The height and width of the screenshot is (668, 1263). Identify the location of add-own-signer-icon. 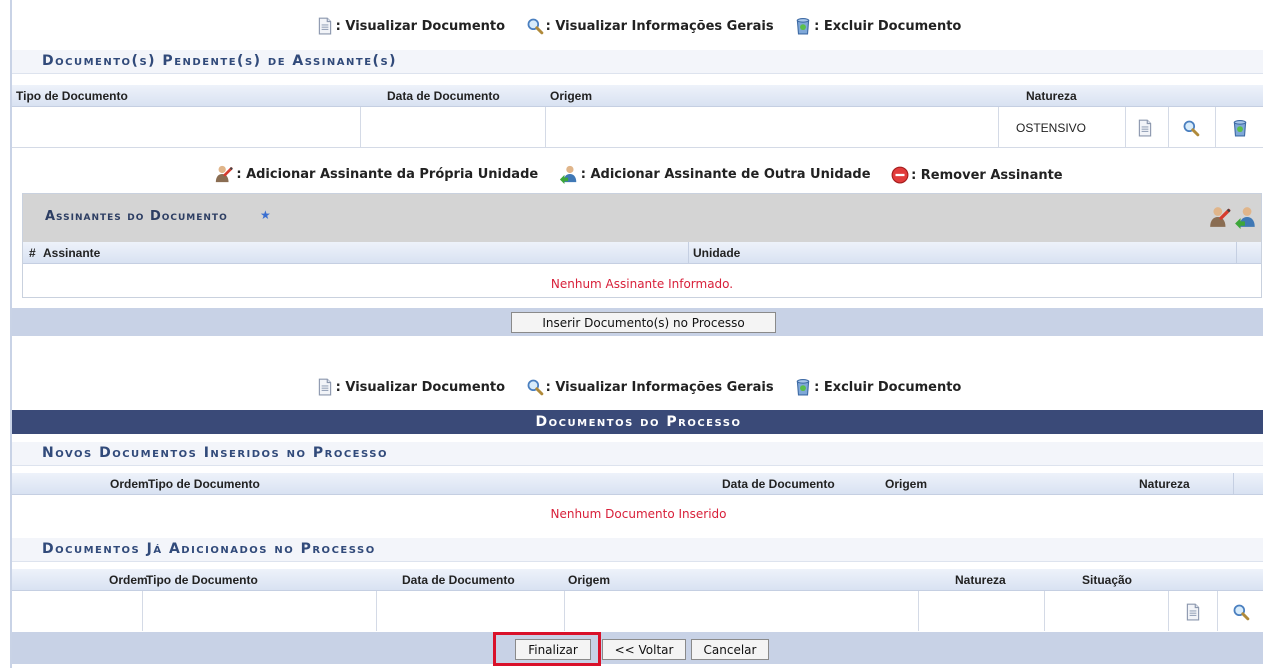
(224, 174).